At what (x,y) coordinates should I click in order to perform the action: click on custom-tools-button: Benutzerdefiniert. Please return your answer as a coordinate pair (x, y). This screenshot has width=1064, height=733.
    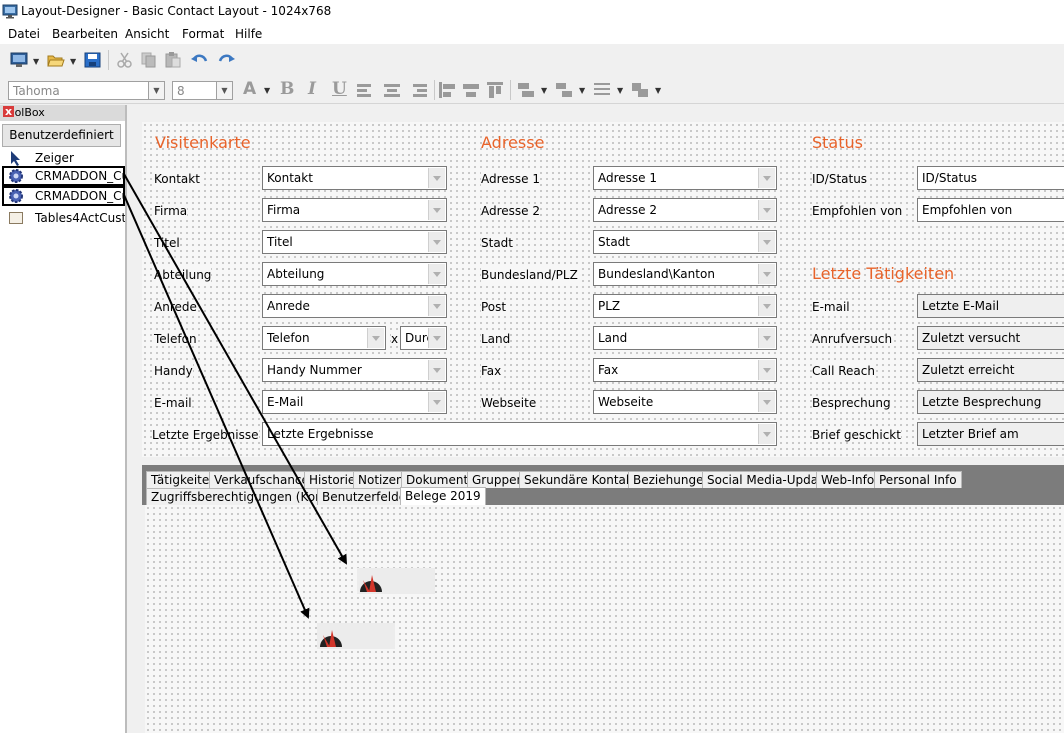
    Looking at the image, I should click on (61, 135).